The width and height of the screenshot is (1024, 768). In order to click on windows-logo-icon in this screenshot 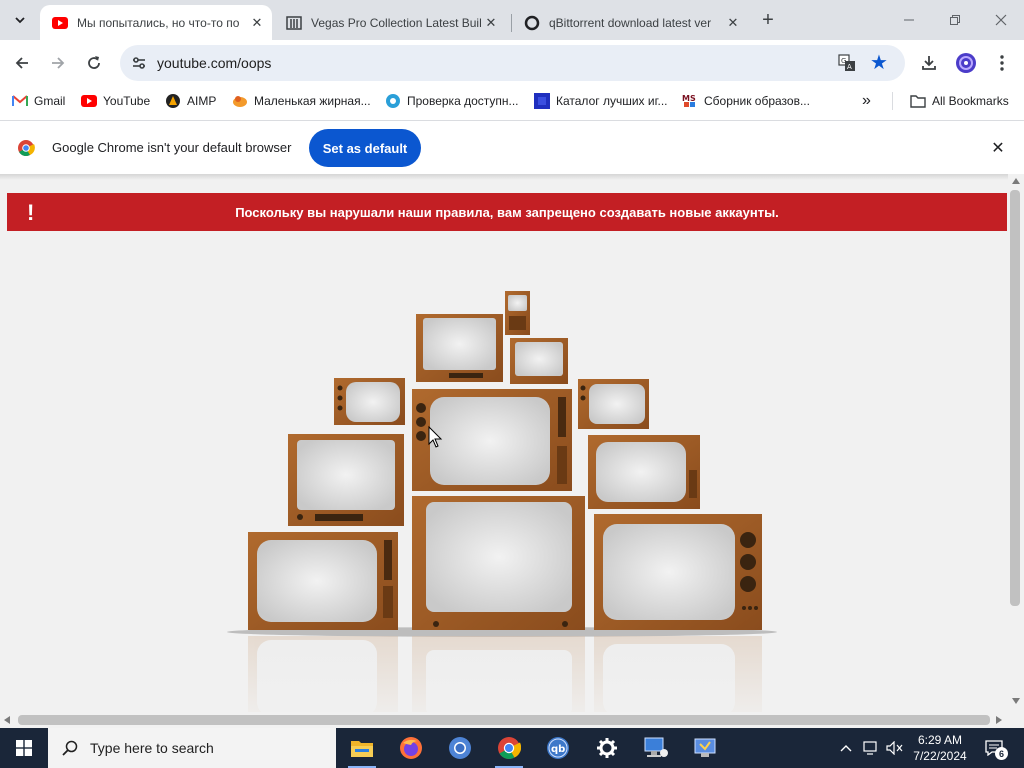, I will do `click(24, 748)`.